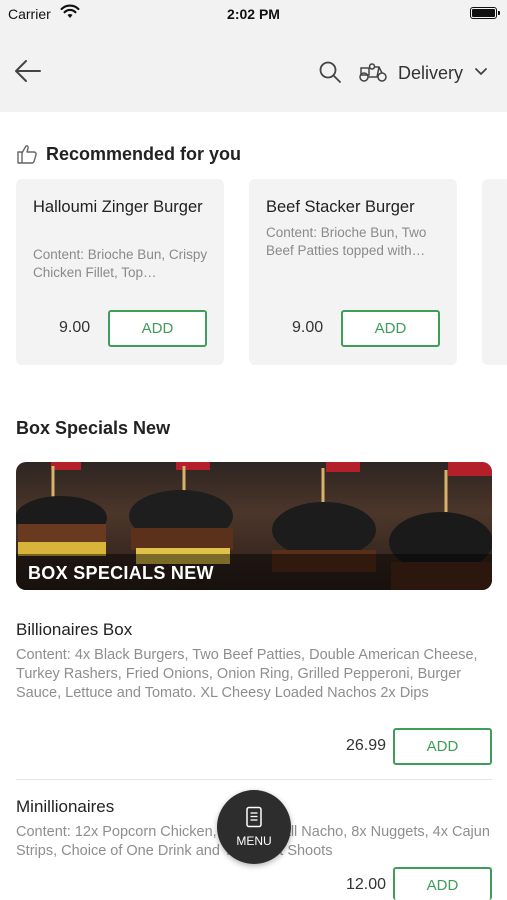 The width and height of the screenshot is (507, 900). What do you see at coordinates (340, 207) in the screenshot?
I see `card-title: Beef Stacker Burger` at bounding box center [340, 207].